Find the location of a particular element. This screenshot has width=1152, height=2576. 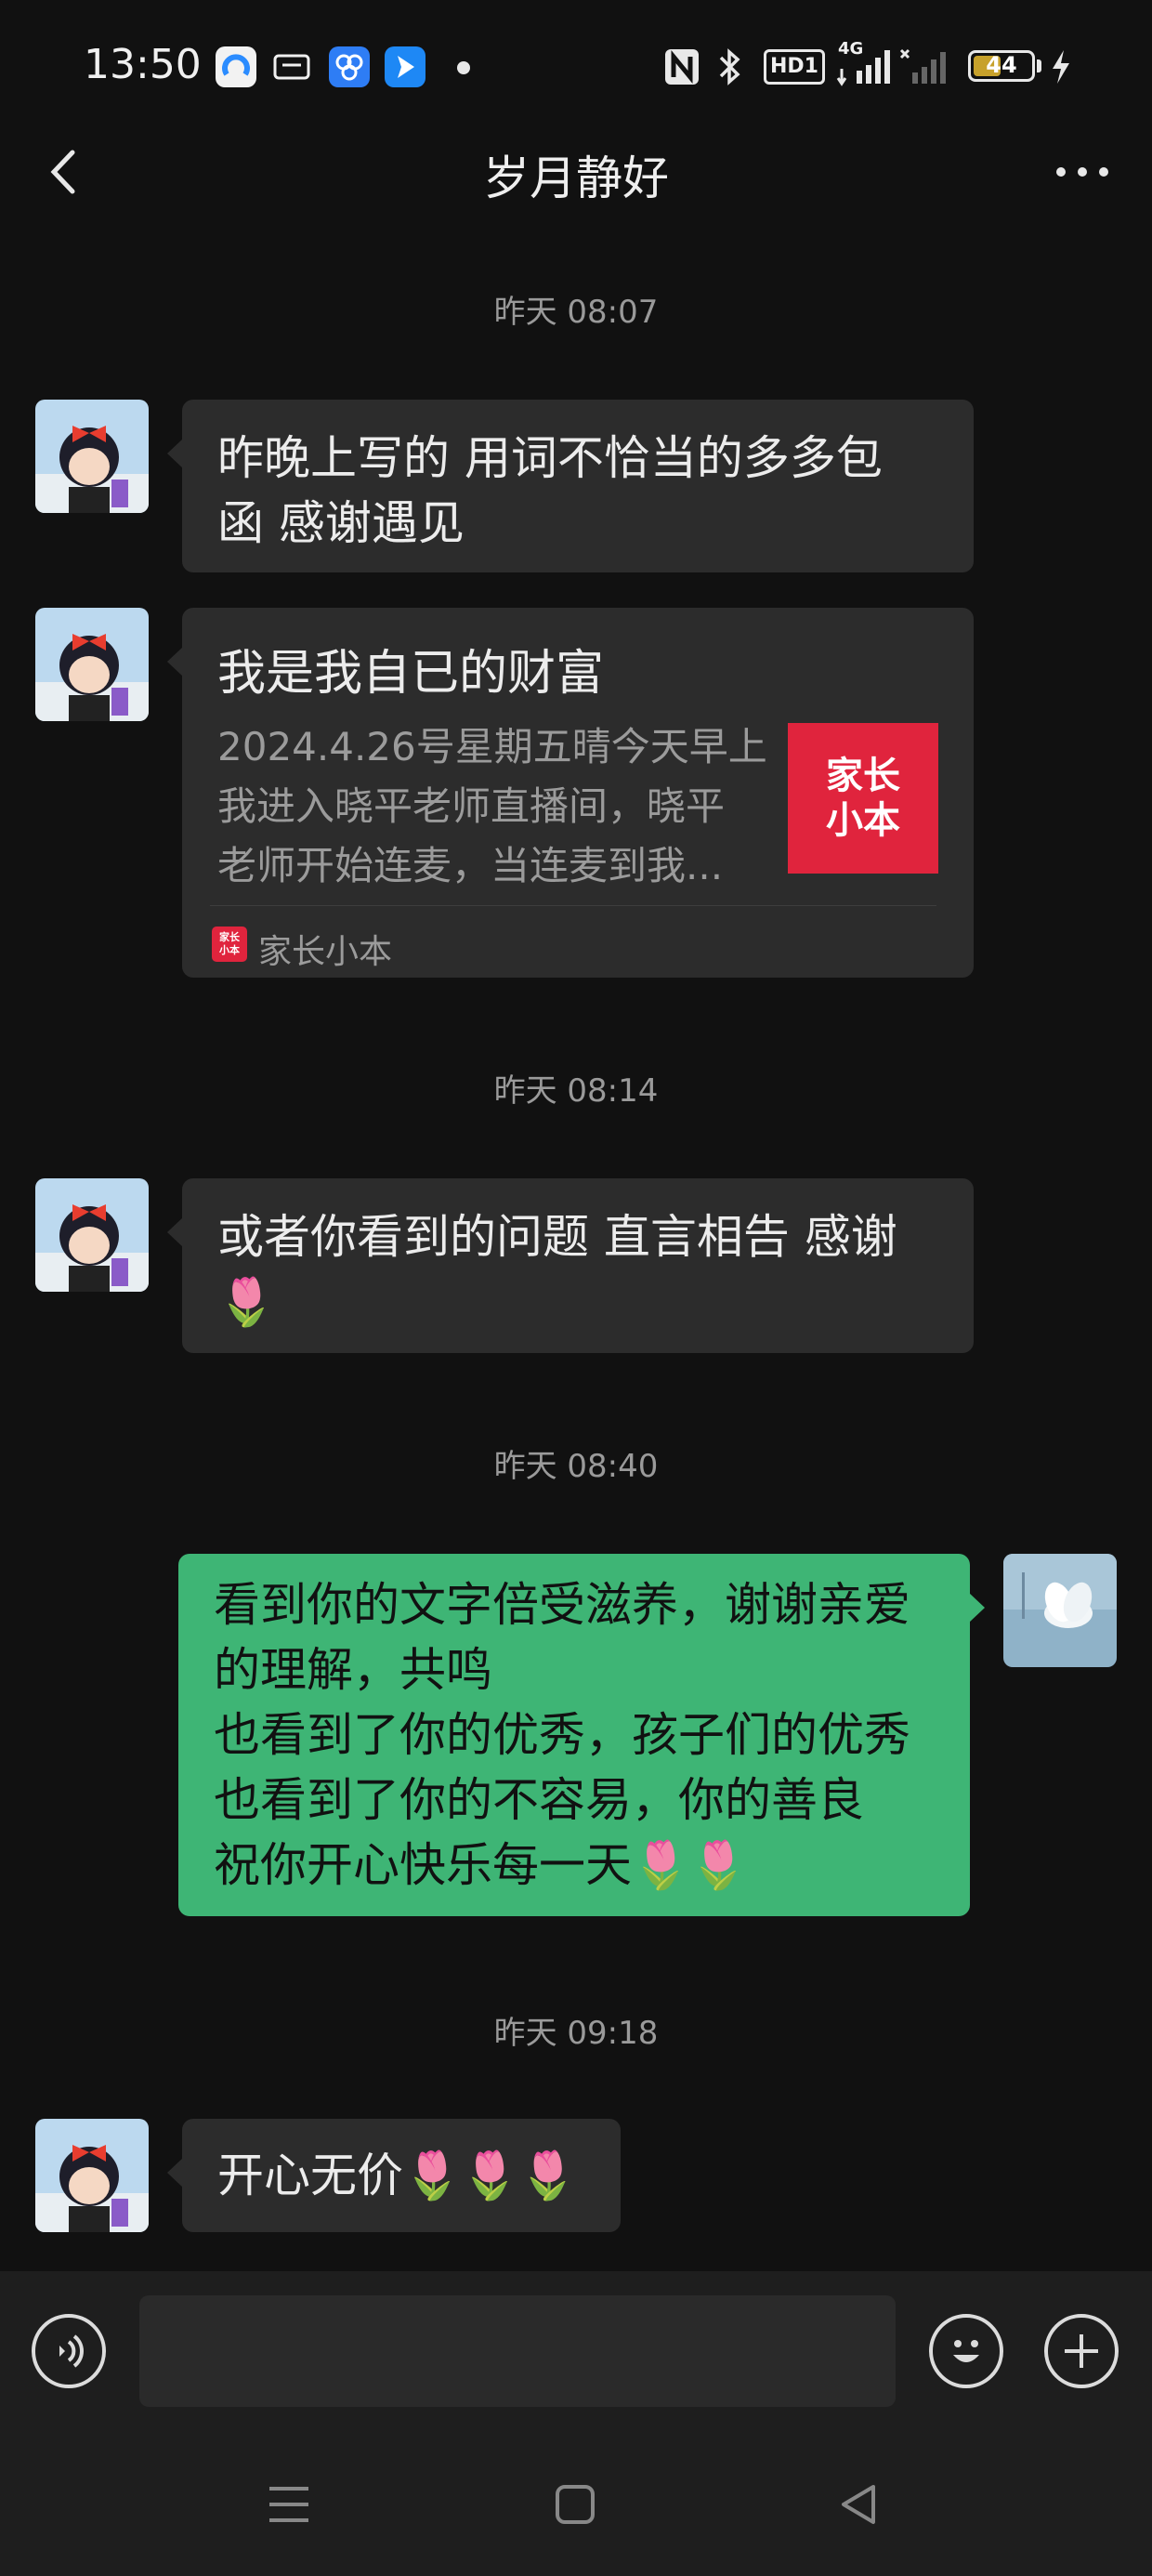

chat-app-icon is located at coordinates (291, 67).